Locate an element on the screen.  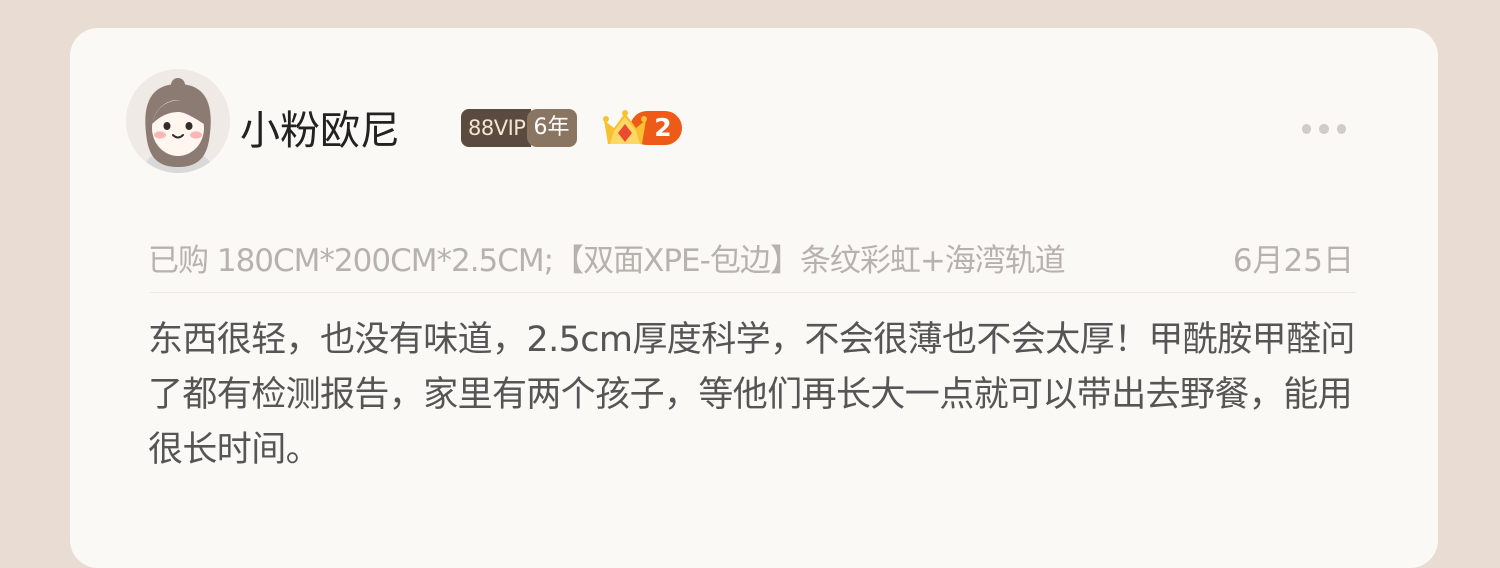
avatar is located at coordinates (178, 121).